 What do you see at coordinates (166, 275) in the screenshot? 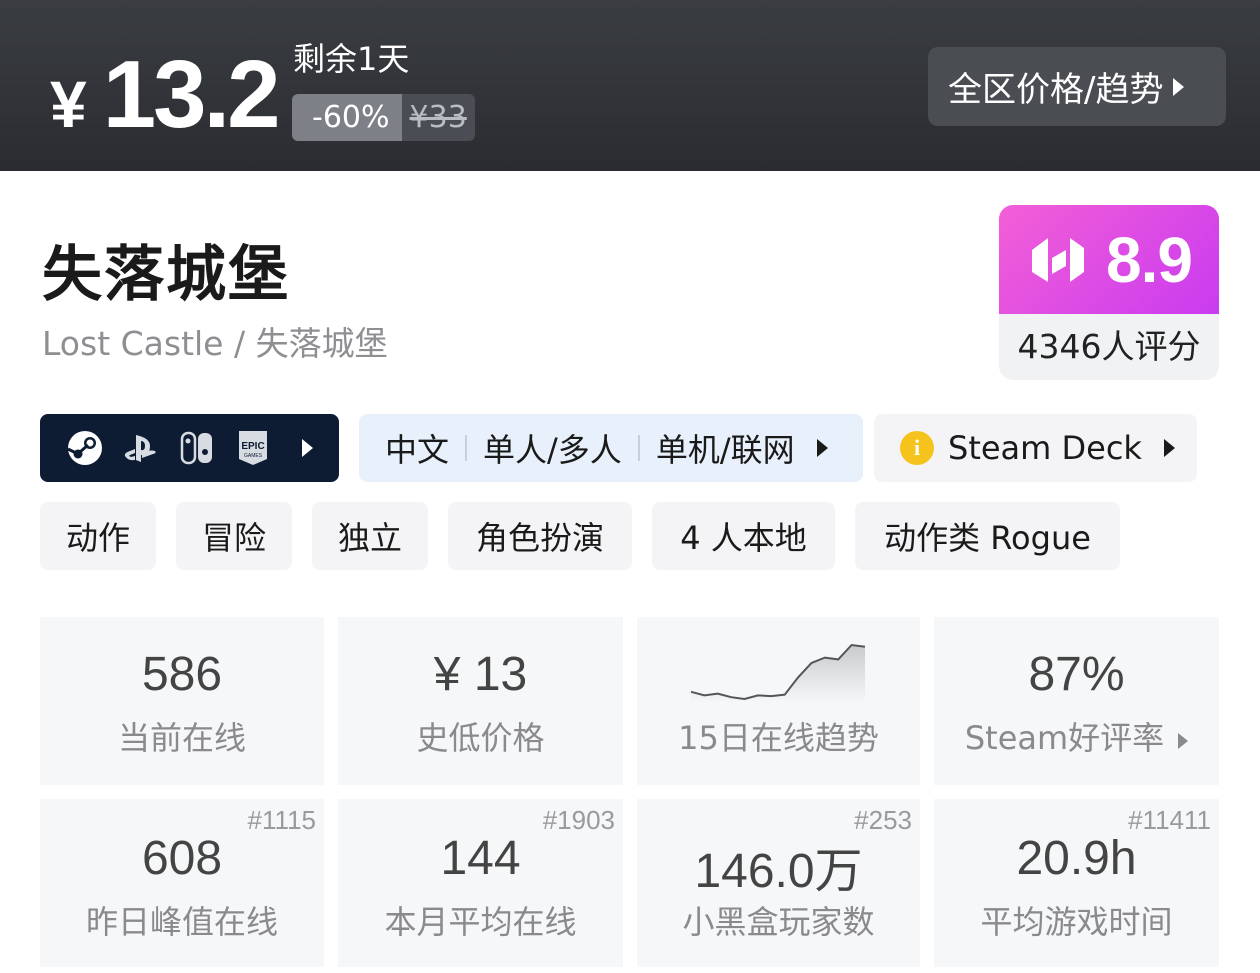
I see `game-title: 失落城堡` at bounding box center [166, 275].